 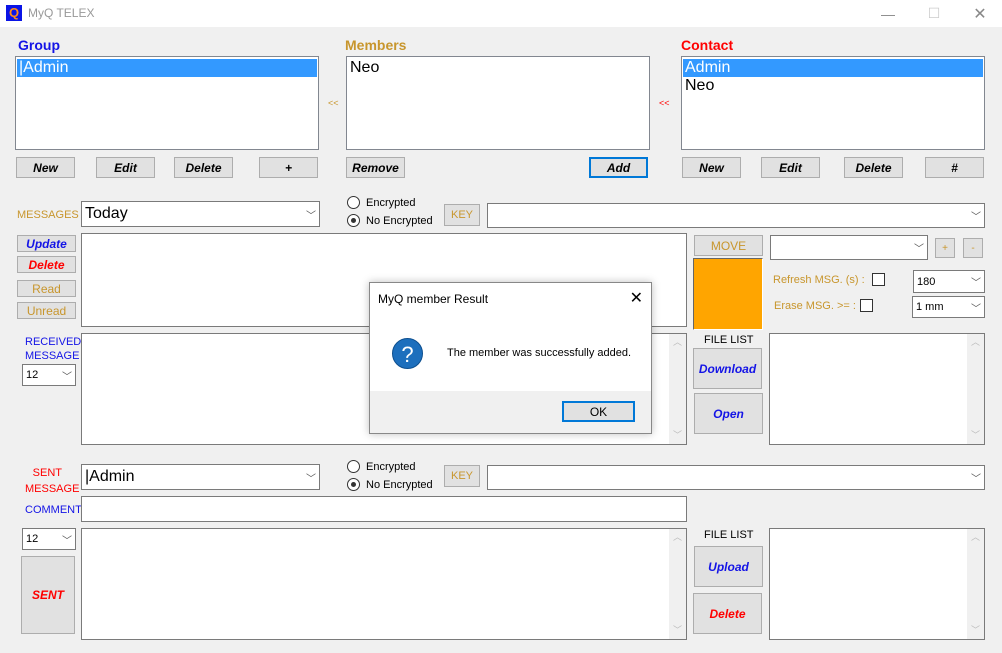 What do you see at coordinates (353, 202) in the screenshot?
I see `radio-icon` at bounding box center [353, 202].